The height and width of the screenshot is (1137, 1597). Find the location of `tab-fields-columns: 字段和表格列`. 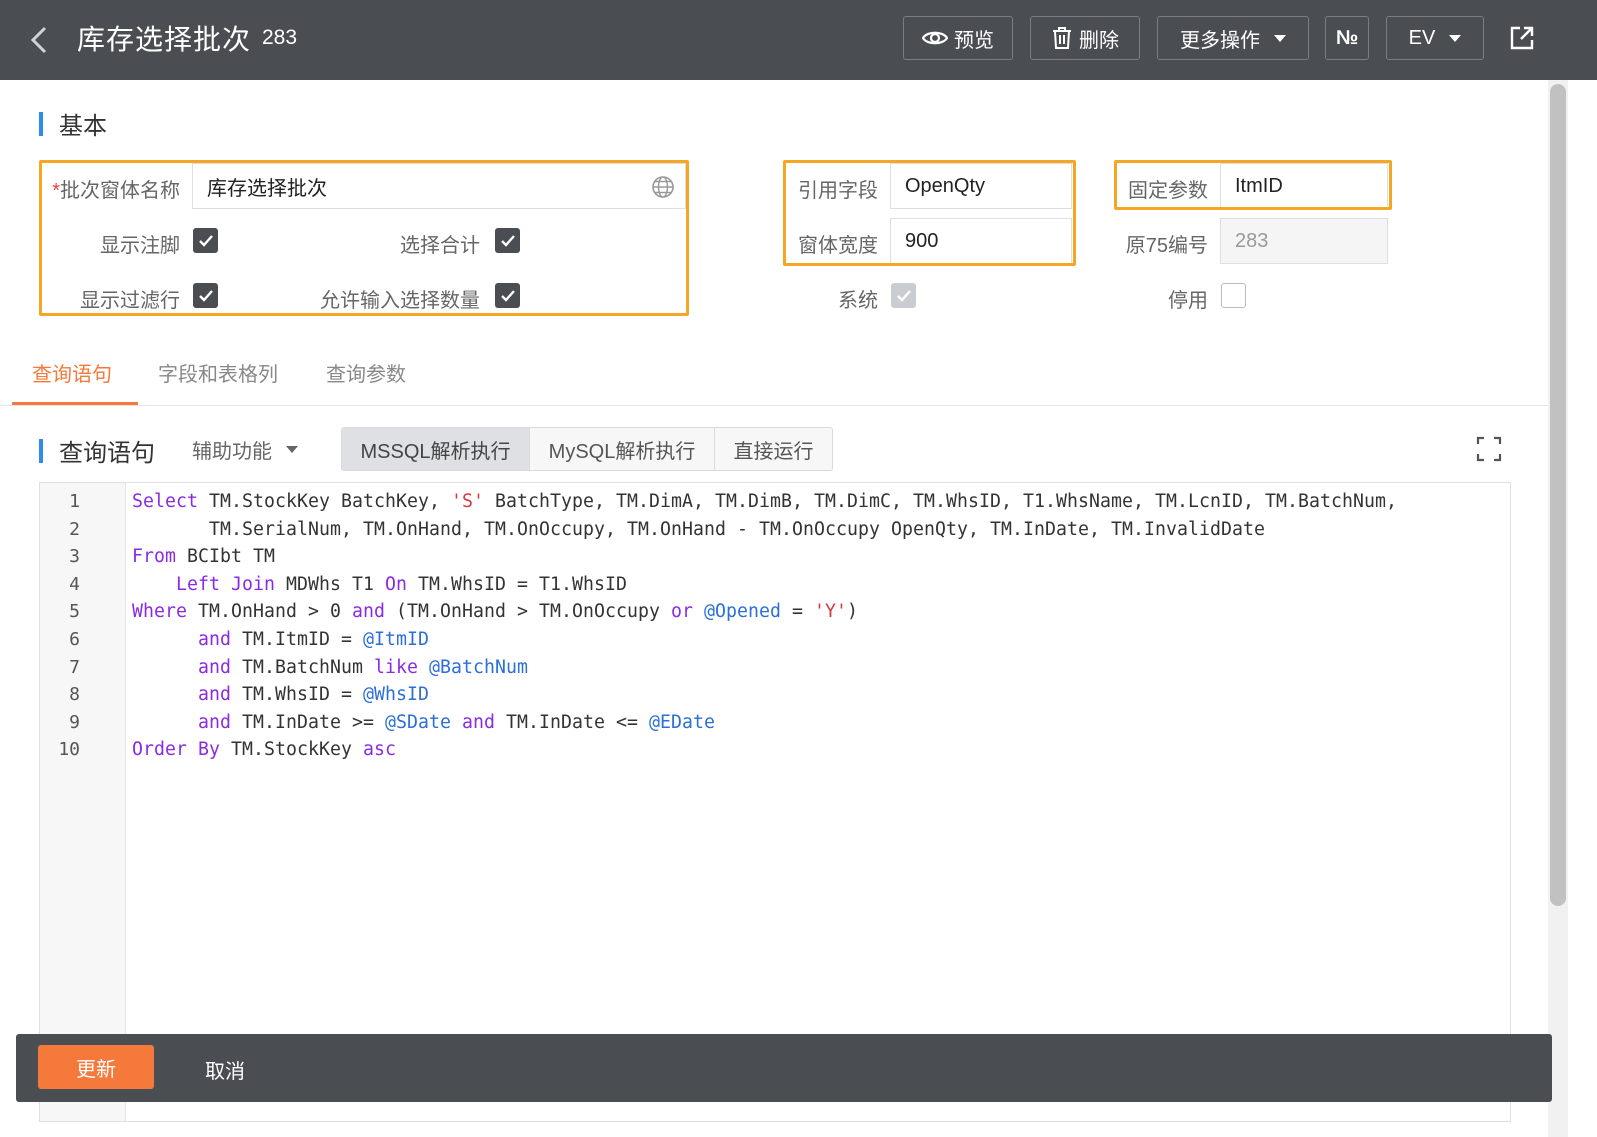

tab-fields-columns: 字段和表格列 is located at coordinates (218, 372).